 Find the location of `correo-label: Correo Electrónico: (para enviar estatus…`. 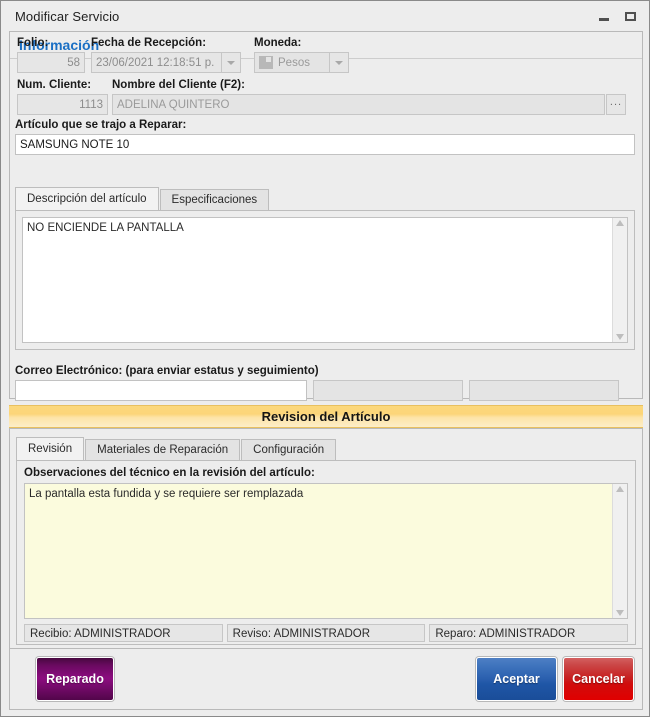

correo-label: Correo Electrónico: (para enviar estatus… is located at coordinates (167, 371).